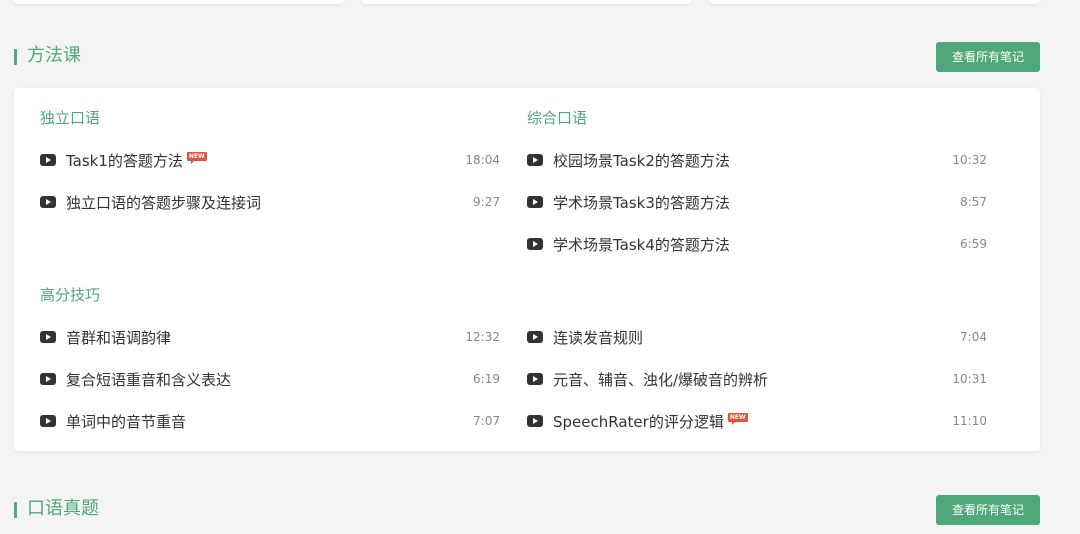  Describe the element at coordinates (661, 379) in the screenshot. I see `lesson-title: 元音、辅音、浊化/爆破音的辨析` at that location.